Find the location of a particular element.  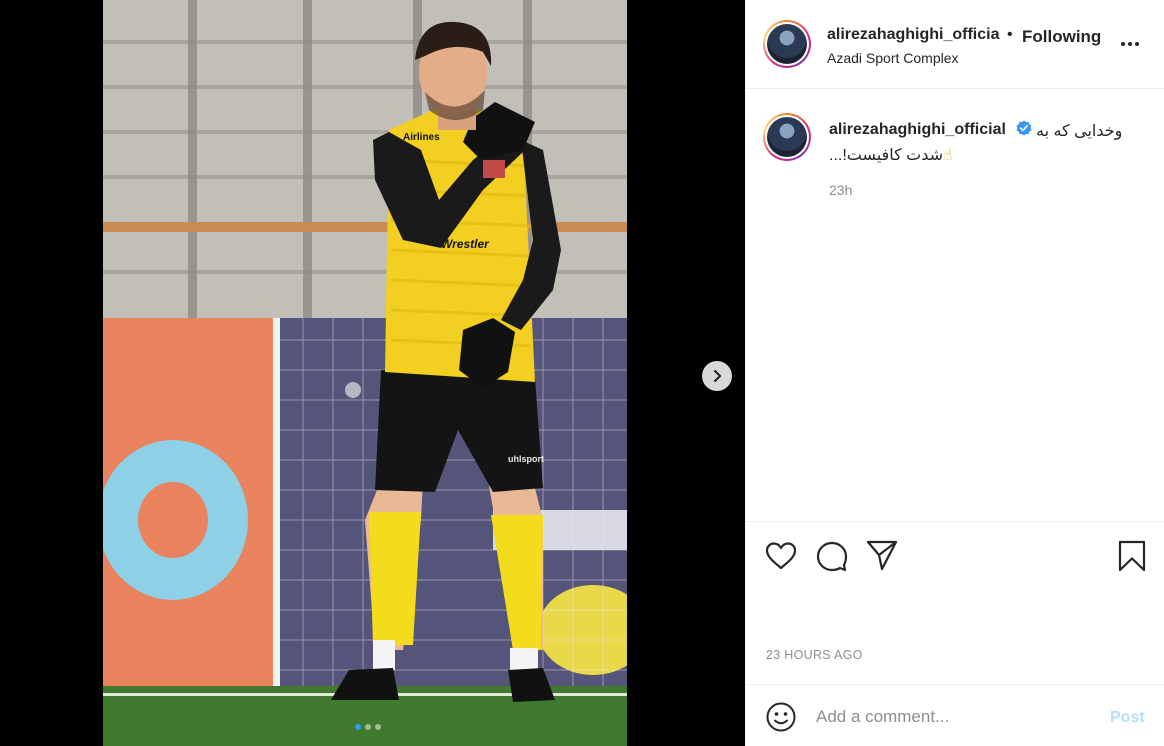

like-button is located at coordinates (781, 556).